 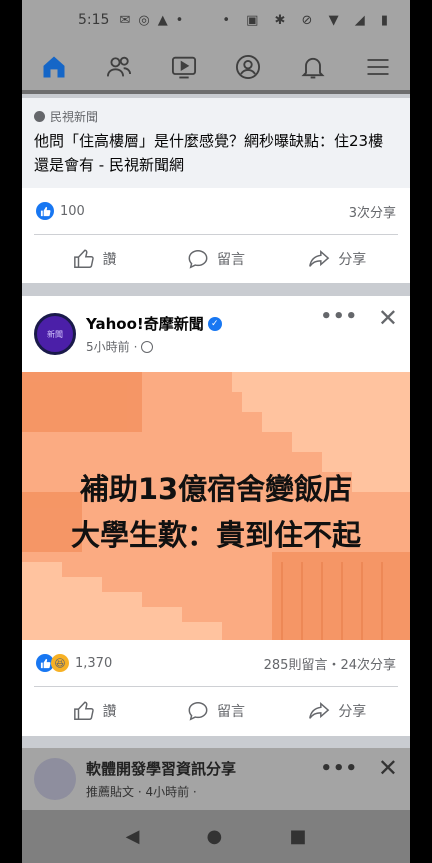 What do you see at coordinates (74, 117) in the screenshot?
I see `source-name: 民視新聞` at bounding box center [74, 117].